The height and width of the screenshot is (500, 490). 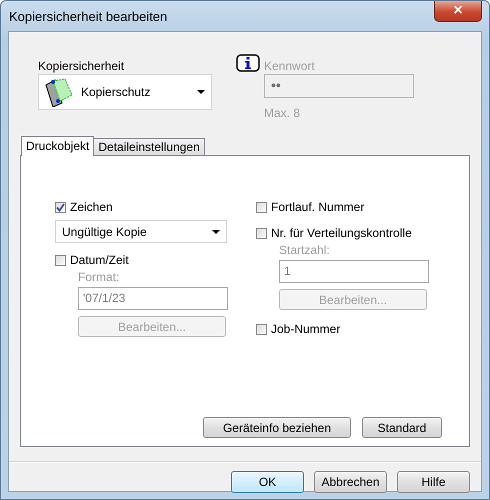 I want to click on dialog-button: Hilfe, so click(x=433, y=482).